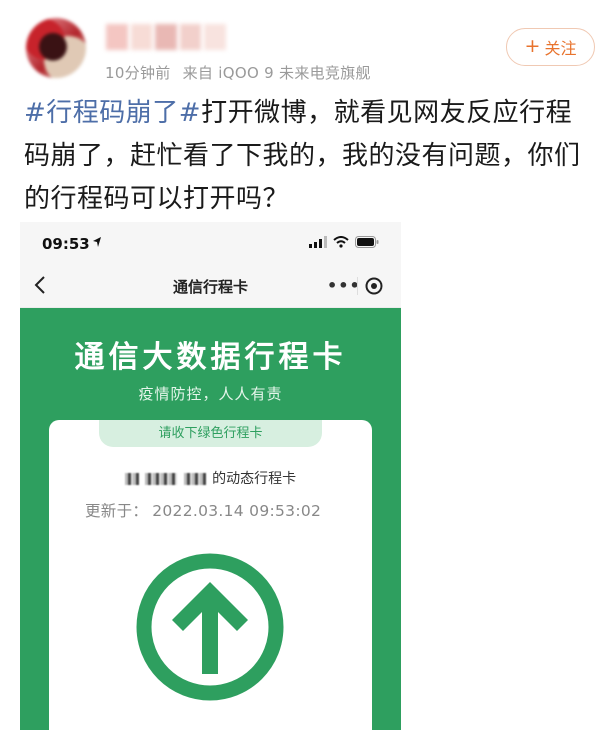 This screenshot has width=615, height=730. I want to click on update-label: 更新于：, so click(117, 511).